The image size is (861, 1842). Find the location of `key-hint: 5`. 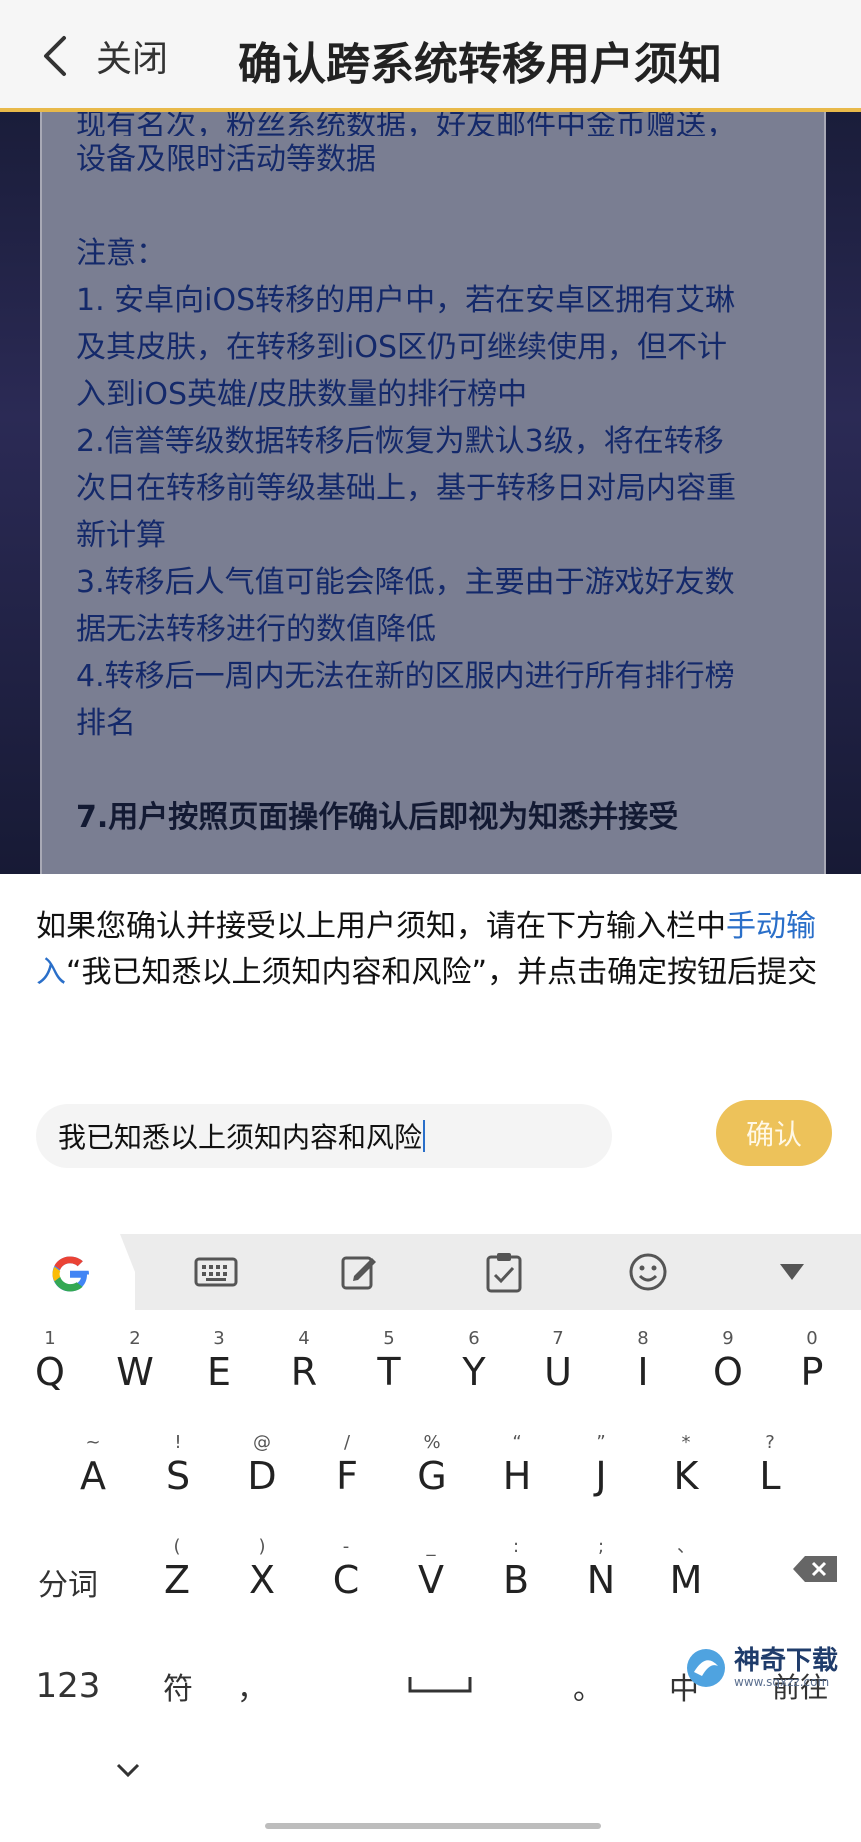

key-hint: 5 is located at coordinates (389, 1338).